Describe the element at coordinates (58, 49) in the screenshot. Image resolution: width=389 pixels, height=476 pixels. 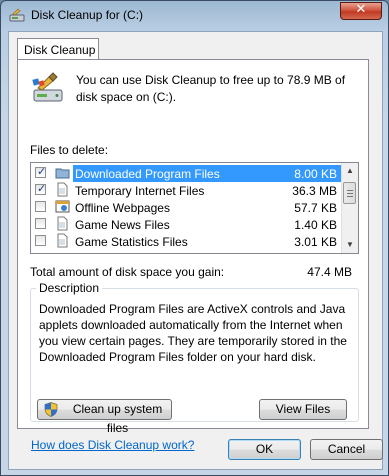
I see `tab-disk-cleanup: Disk Cleanup` at that location.